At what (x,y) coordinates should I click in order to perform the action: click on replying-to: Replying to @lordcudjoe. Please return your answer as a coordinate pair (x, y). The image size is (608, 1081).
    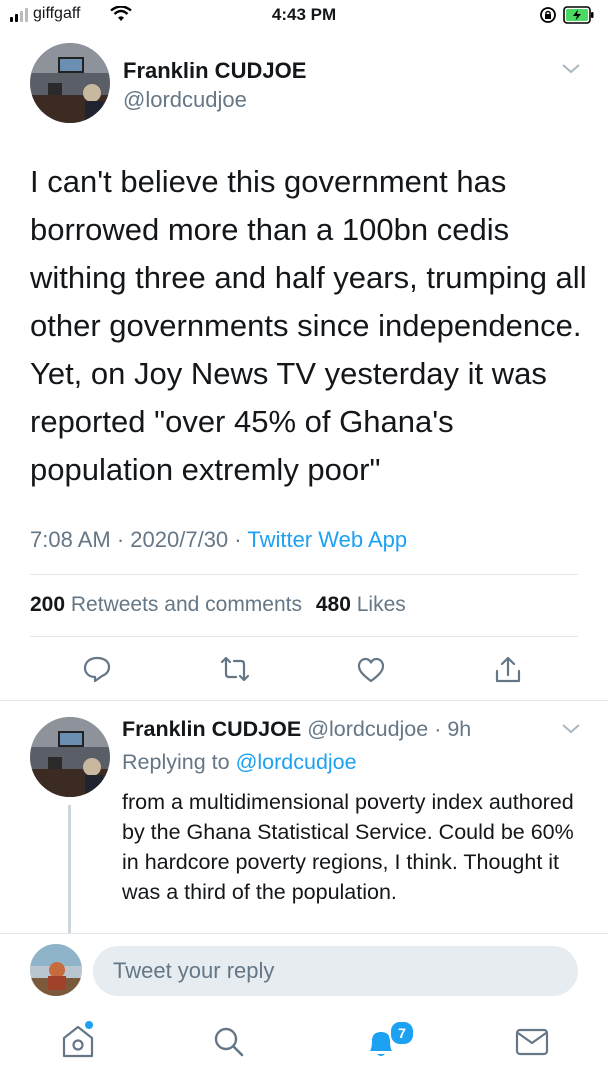
    Looking at the image, I should click on (239, 762).